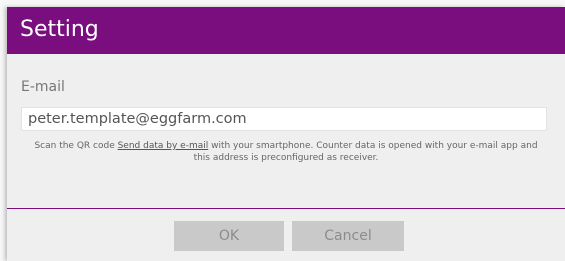 This screenshot has height=261, width=565. I want to click on hint-text-before: Scan the QR code, so click(76, 146).